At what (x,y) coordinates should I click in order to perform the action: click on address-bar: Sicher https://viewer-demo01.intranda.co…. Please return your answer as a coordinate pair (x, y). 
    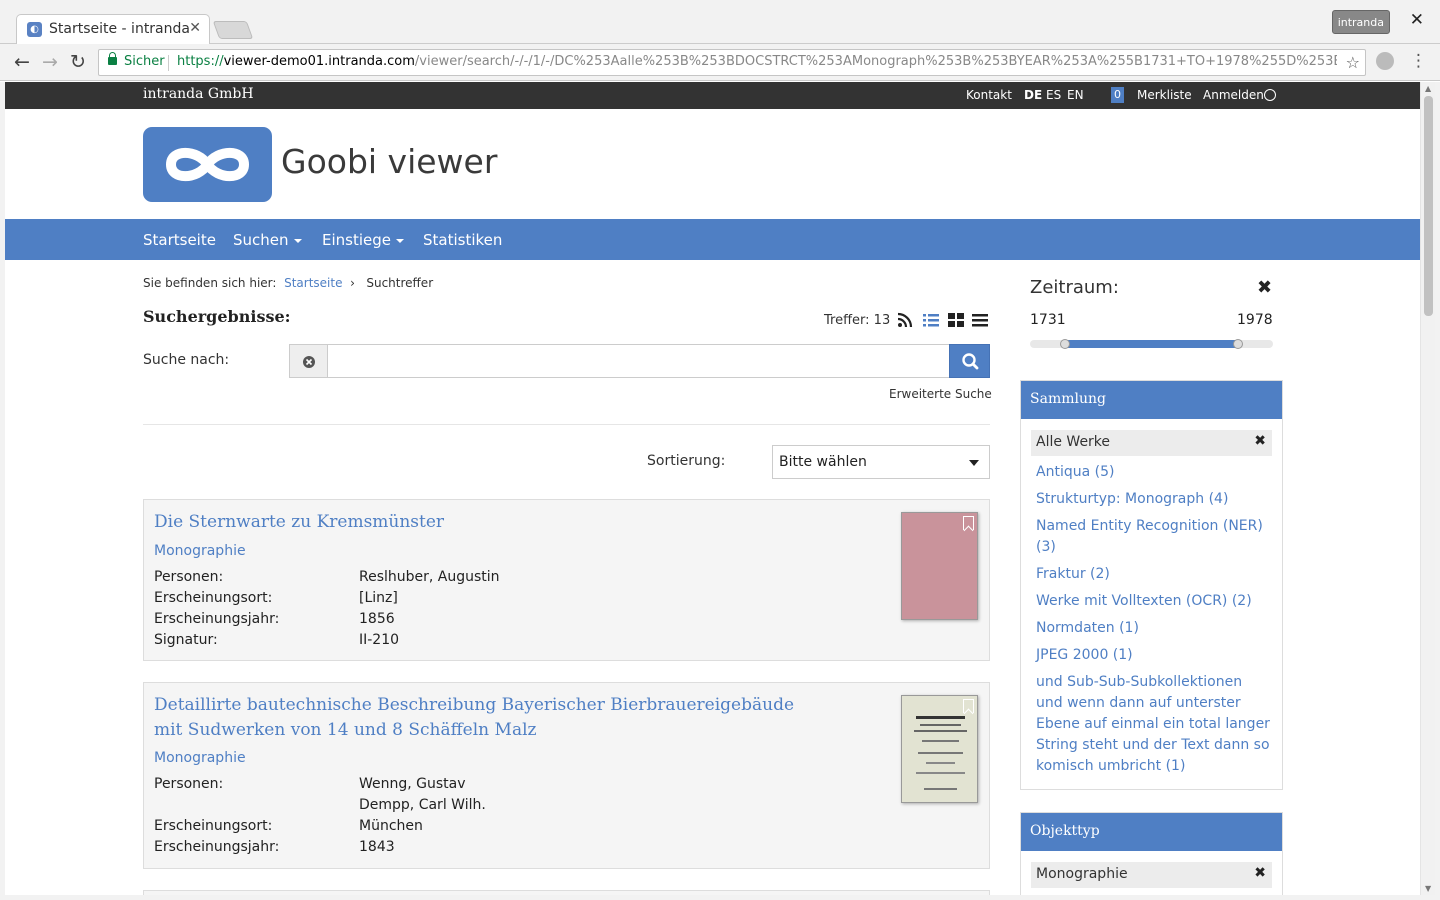
    Looking at the image, I should click on (732, 62).